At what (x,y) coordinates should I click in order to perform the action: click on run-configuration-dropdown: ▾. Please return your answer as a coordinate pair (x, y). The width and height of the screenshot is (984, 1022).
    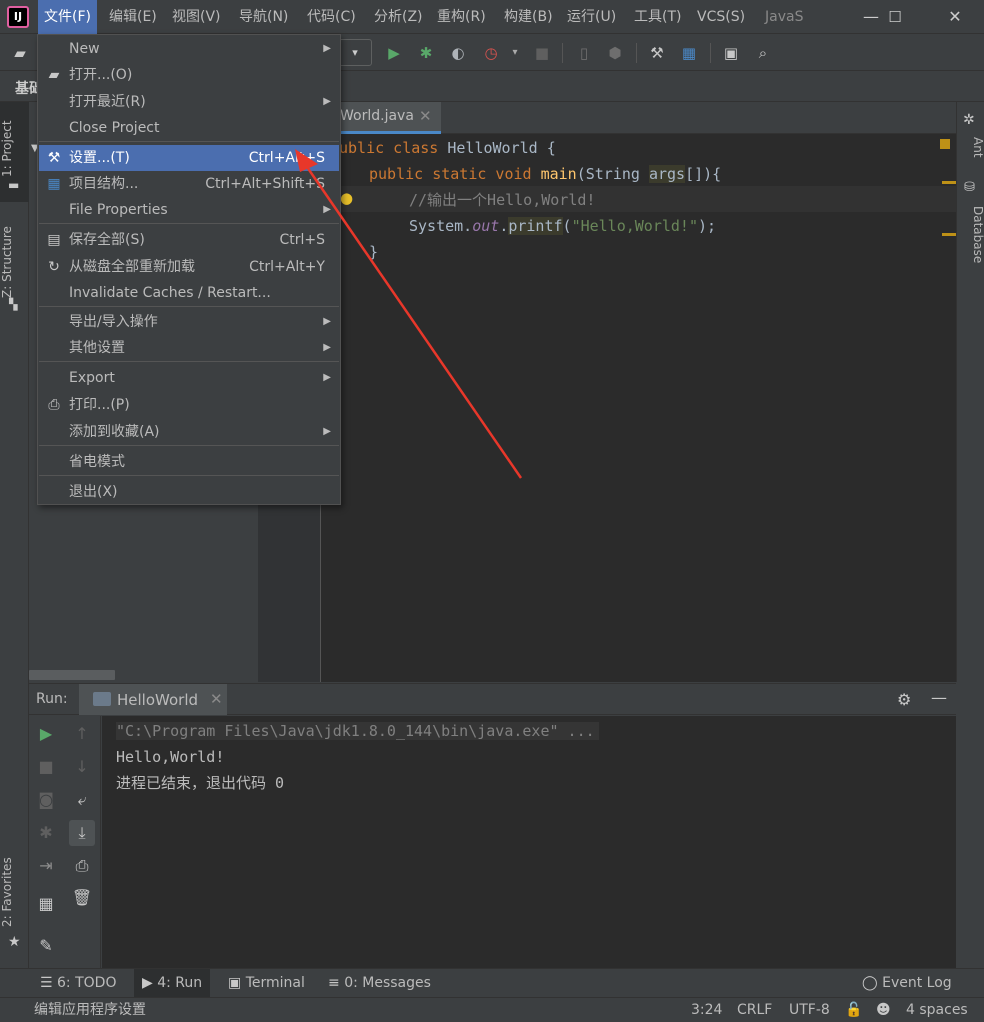
    Looking at the image, I should click on (355, 52).